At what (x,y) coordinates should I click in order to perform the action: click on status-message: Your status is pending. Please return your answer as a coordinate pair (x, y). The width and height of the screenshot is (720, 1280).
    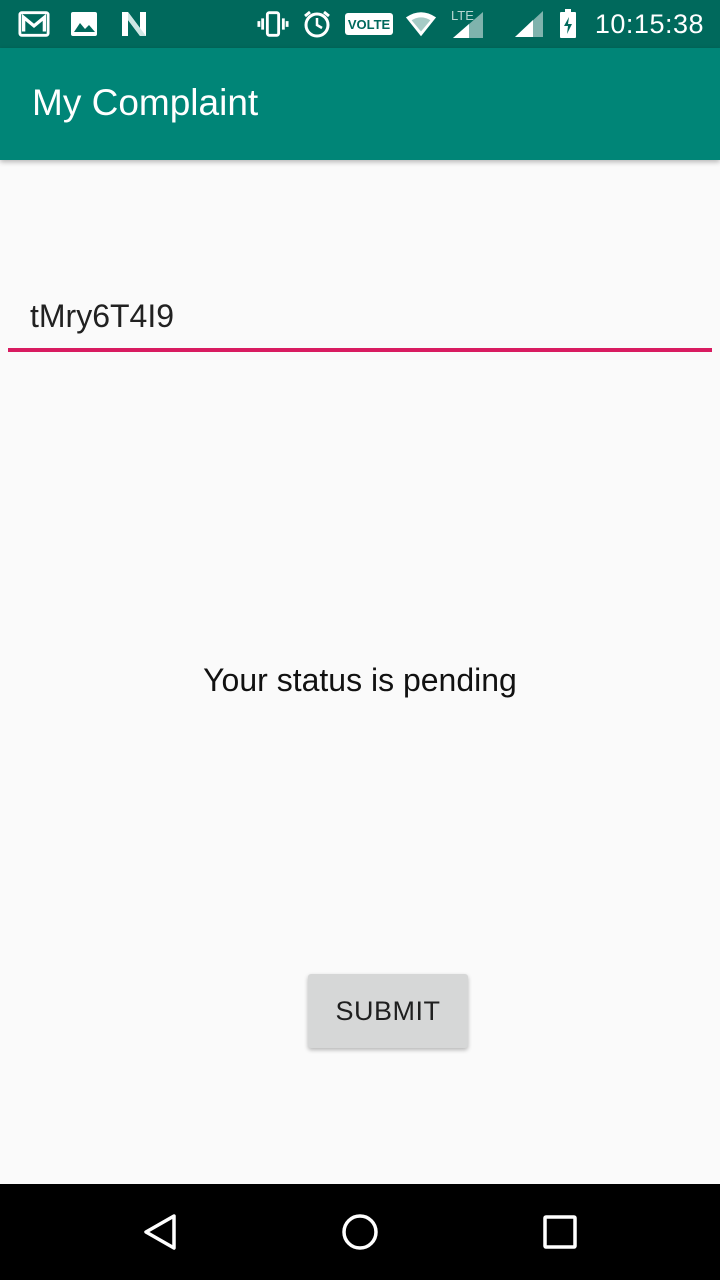
    Looking at the image, I should click on (360, 680).